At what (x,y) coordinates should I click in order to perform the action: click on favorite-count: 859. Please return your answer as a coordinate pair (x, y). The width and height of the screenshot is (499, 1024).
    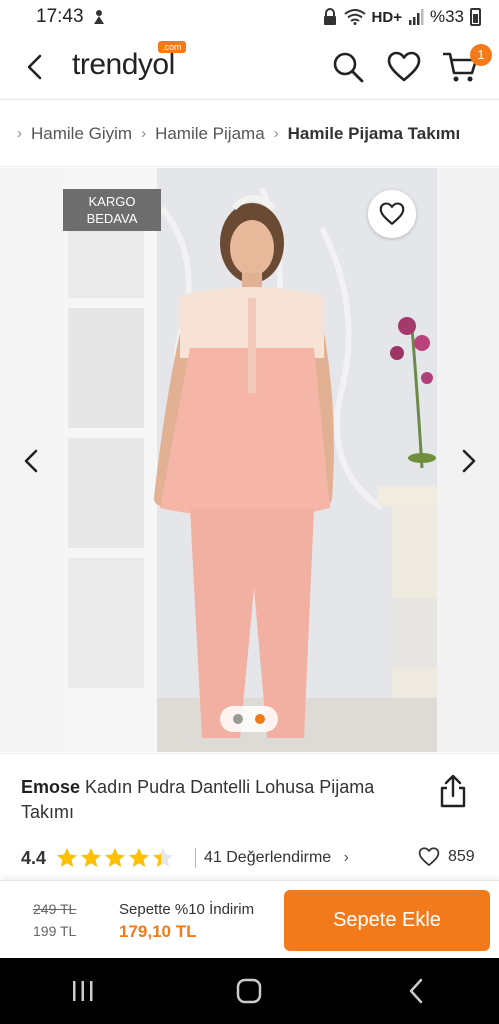
    Looking at the image, I should click on (461, 856).